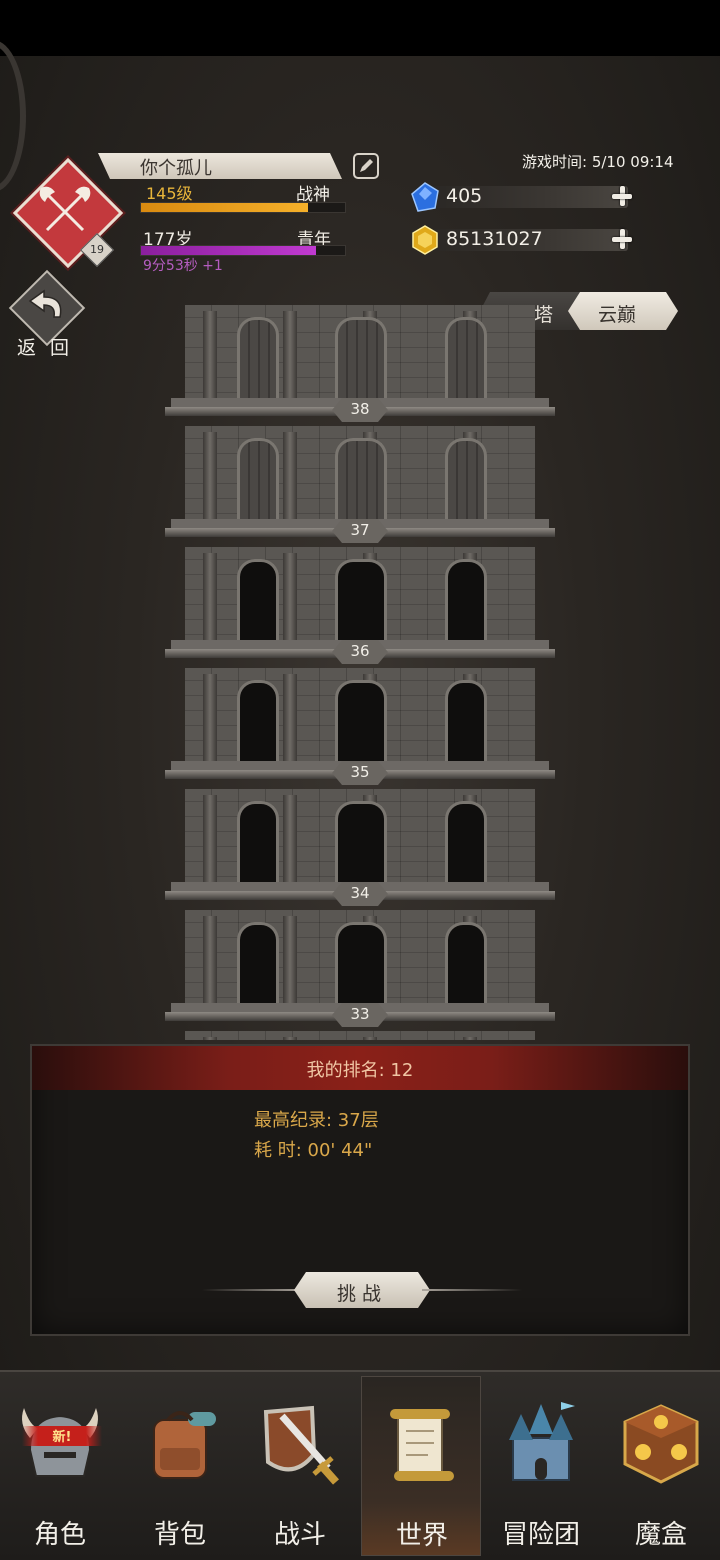  I want to click on best-record: 最高纪录: 37层, so click(316, 1120).